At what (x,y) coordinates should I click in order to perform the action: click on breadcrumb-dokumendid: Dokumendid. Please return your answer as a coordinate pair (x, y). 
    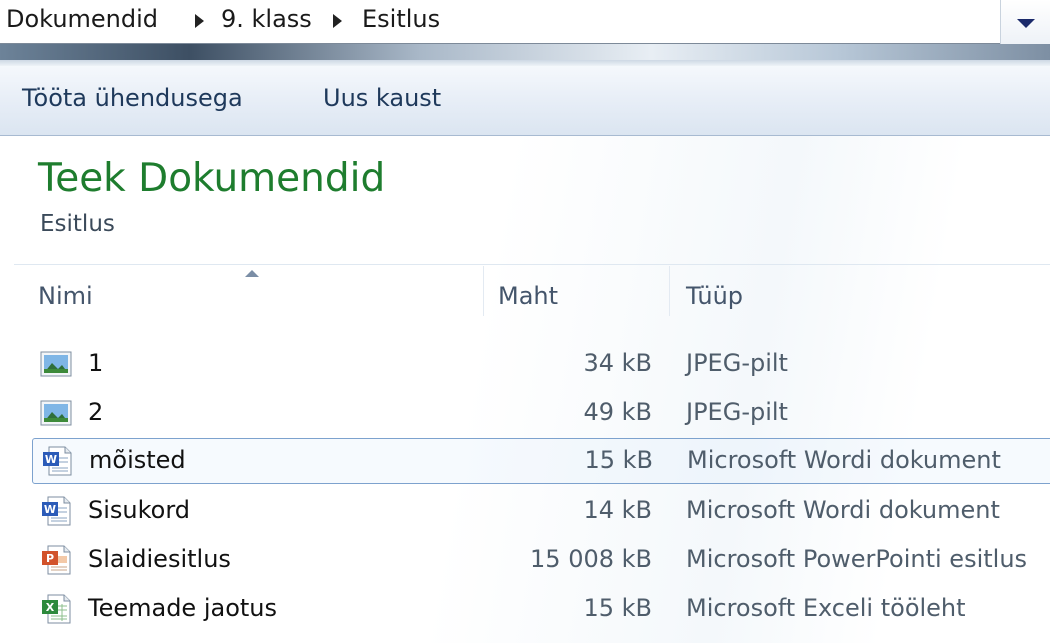
    Looking at the image, I should click on (82, 19).